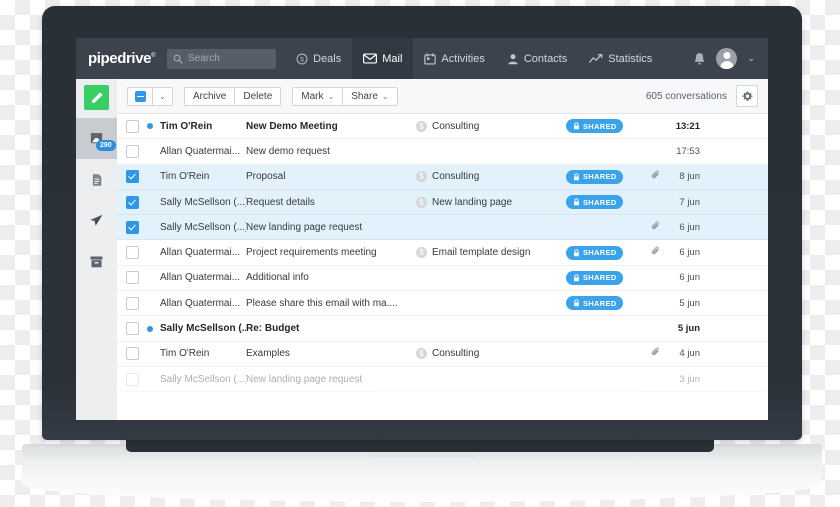 This screenshot has width=840, height=507. What do you see at coordinates (491, 202) in the screenshot?
I see `row-deal: $ New landing page` at bounding box center [491, 202].